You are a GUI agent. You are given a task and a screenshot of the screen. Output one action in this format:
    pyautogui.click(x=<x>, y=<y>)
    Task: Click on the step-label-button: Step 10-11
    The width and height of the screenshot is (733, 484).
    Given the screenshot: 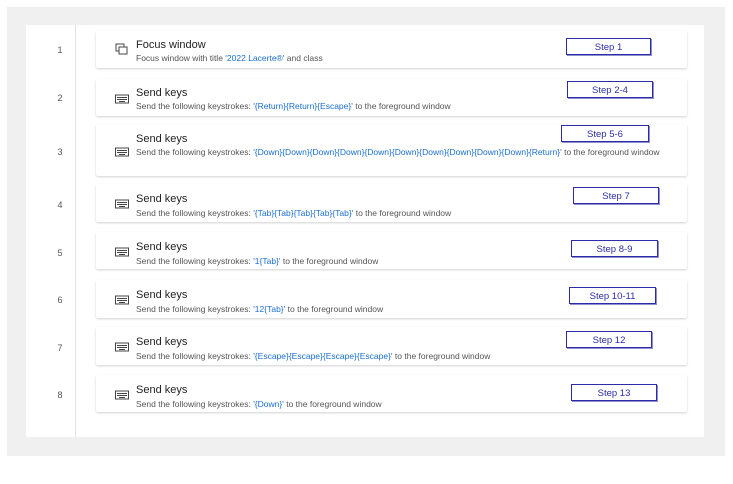 What is the action you would take?
    pyautogui.click(x=612, y=295)
    